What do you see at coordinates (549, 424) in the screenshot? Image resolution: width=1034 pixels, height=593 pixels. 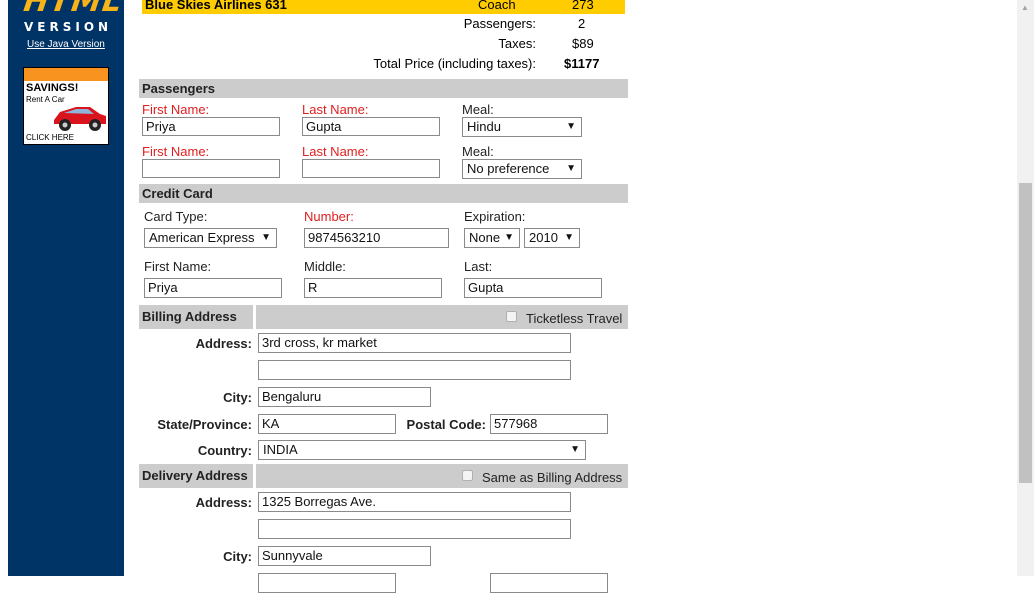 I see `billing-postal-input: 577968` at bounding box center [549, 424].